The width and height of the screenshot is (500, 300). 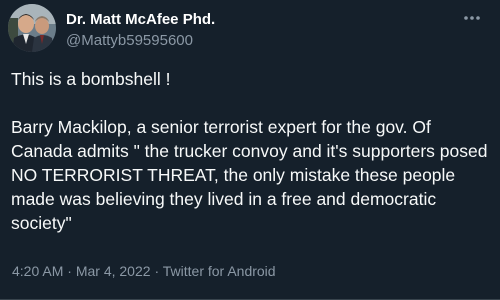 I want to click on tweet-source: Twitter for Android, so click(x=219, y=271).